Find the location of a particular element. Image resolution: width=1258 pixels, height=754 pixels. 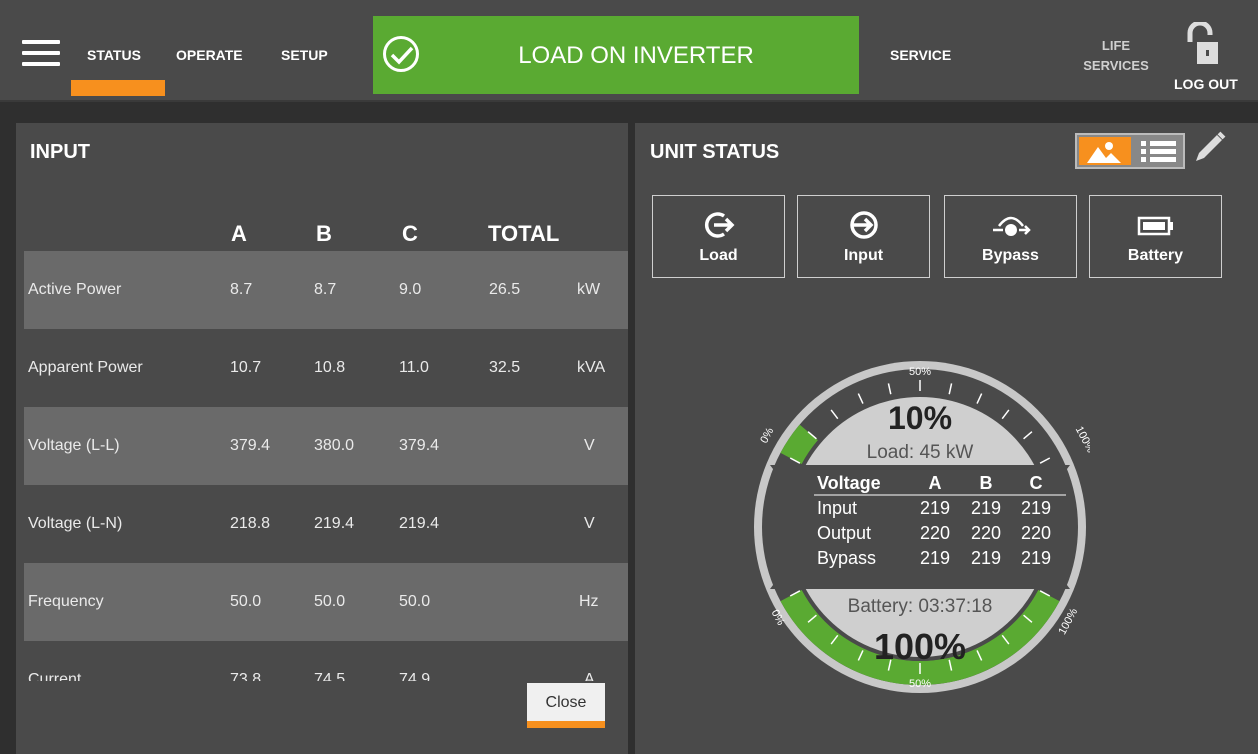

cell-b: 219.4 is located at coordinates (334, 523).